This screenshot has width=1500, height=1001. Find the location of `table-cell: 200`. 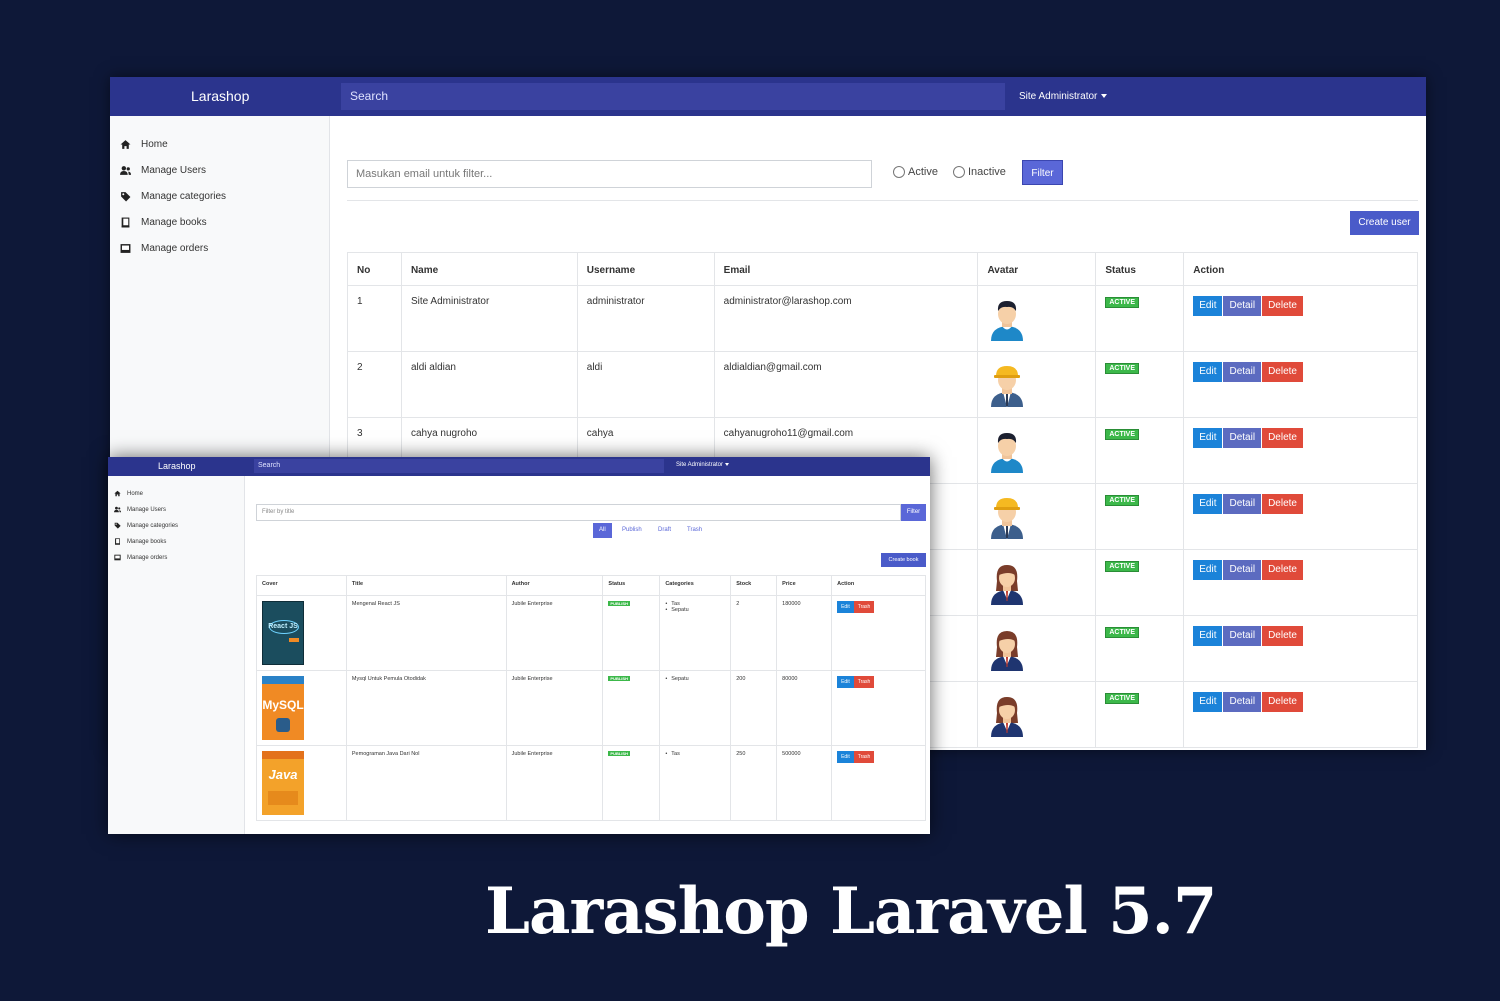

table-cell: 200 is located at coordinates (754, 708).